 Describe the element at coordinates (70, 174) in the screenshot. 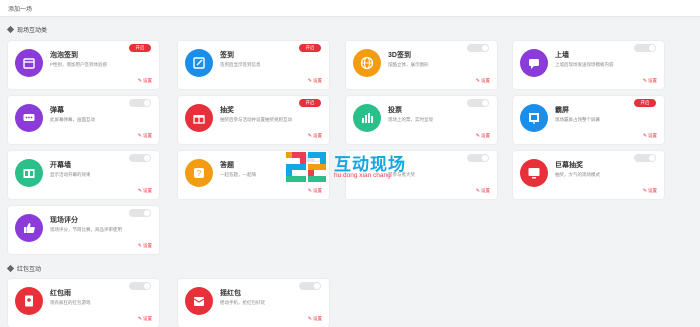

I see `card-description: 显示活动开幕的效果` at that location.